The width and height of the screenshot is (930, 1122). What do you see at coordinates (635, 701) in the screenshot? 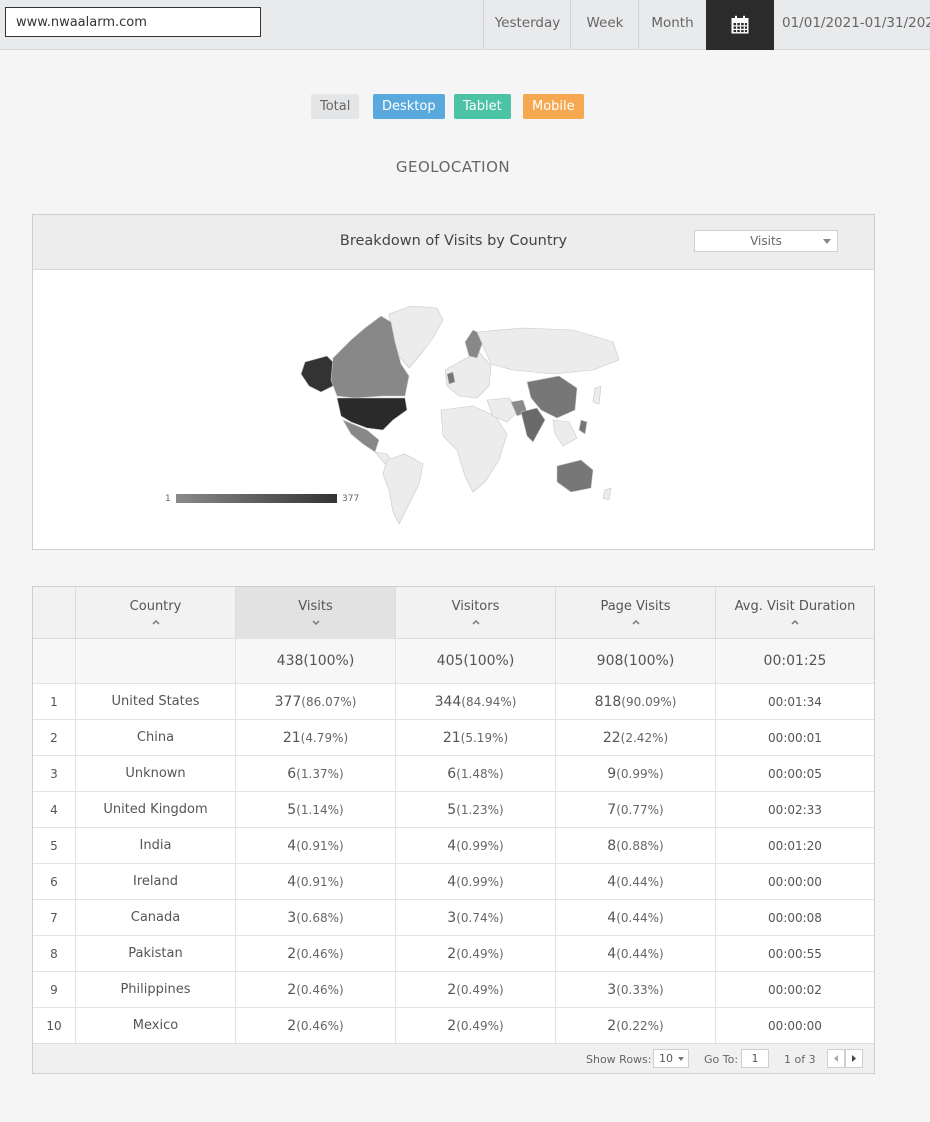
I see `row-page-visits: 818 (90.09%)` at bounding box center [635, 701].